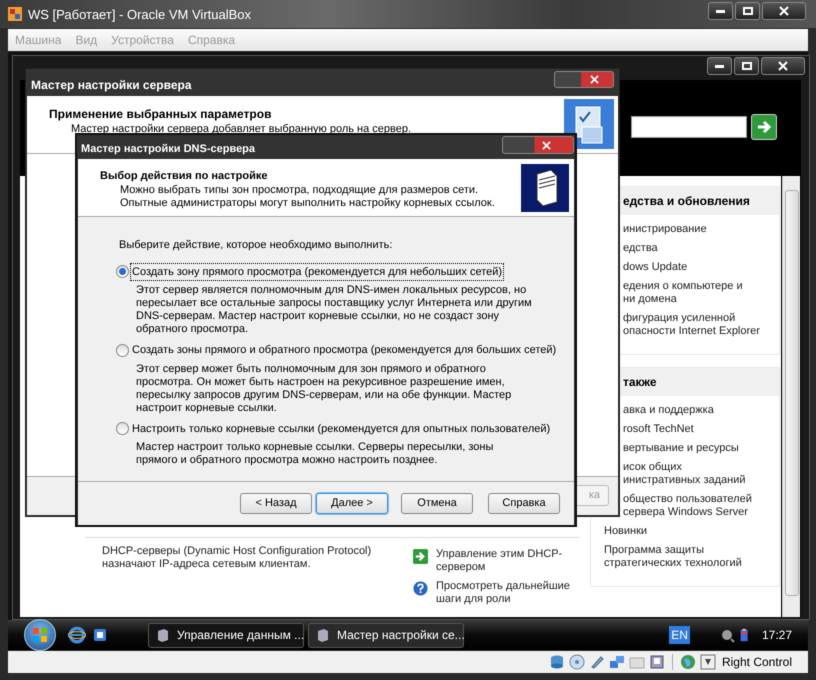 The image size is (816, 680). Describe the element at coordinates (499, 561) in the screenshot. I see `action-link: Управление этим DHCP- сервером` at that location.